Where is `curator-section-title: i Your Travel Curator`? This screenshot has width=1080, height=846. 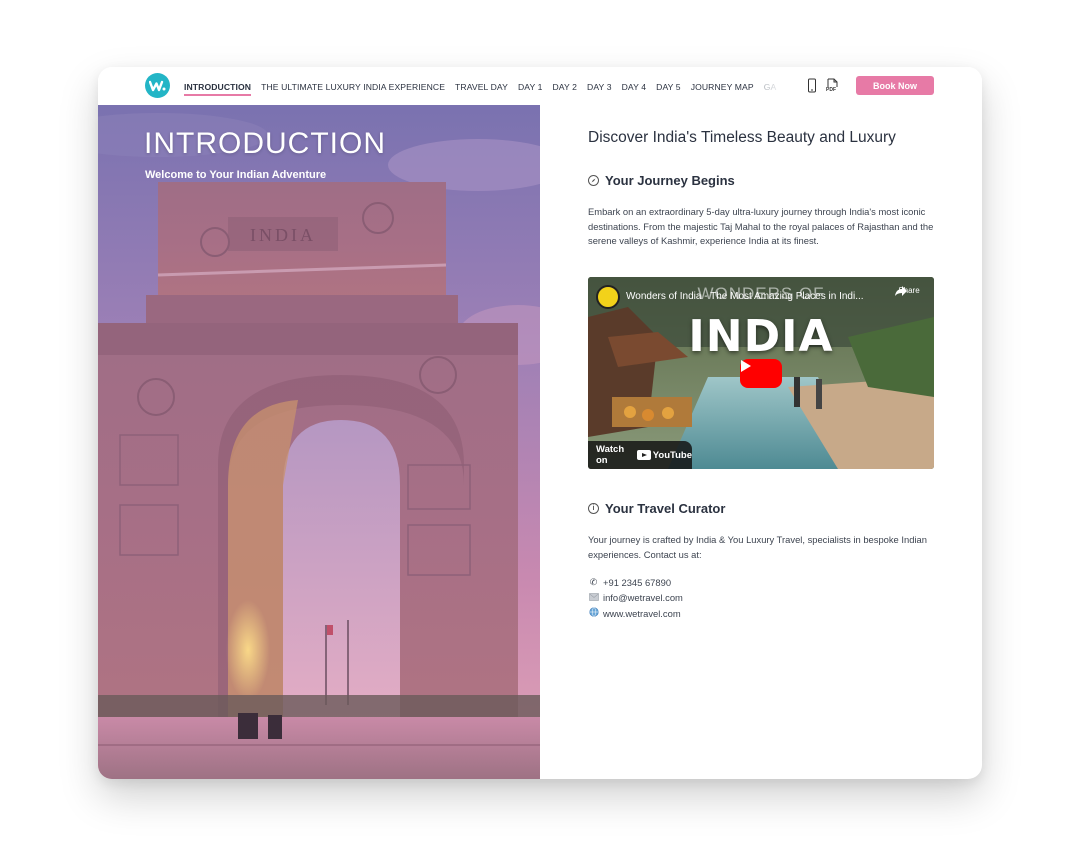 curator-section-title: i Your Travel Curator is located at coordinates (656, 508).